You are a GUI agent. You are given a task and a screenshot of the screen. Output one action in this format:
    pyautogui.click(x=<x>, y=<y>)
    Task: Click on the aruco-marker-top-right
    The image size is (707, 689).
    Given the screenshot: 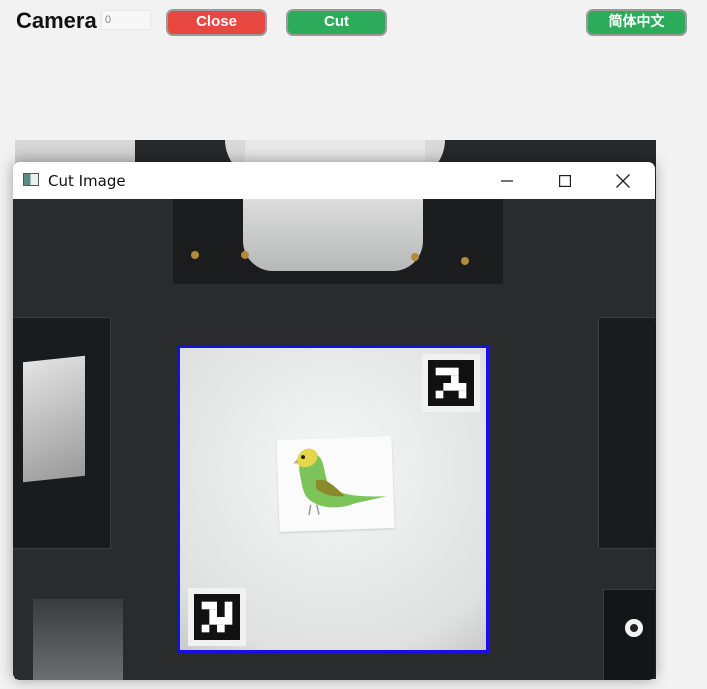 What is the action you would take?
    pyautogui.click(x=451, y=383)
    